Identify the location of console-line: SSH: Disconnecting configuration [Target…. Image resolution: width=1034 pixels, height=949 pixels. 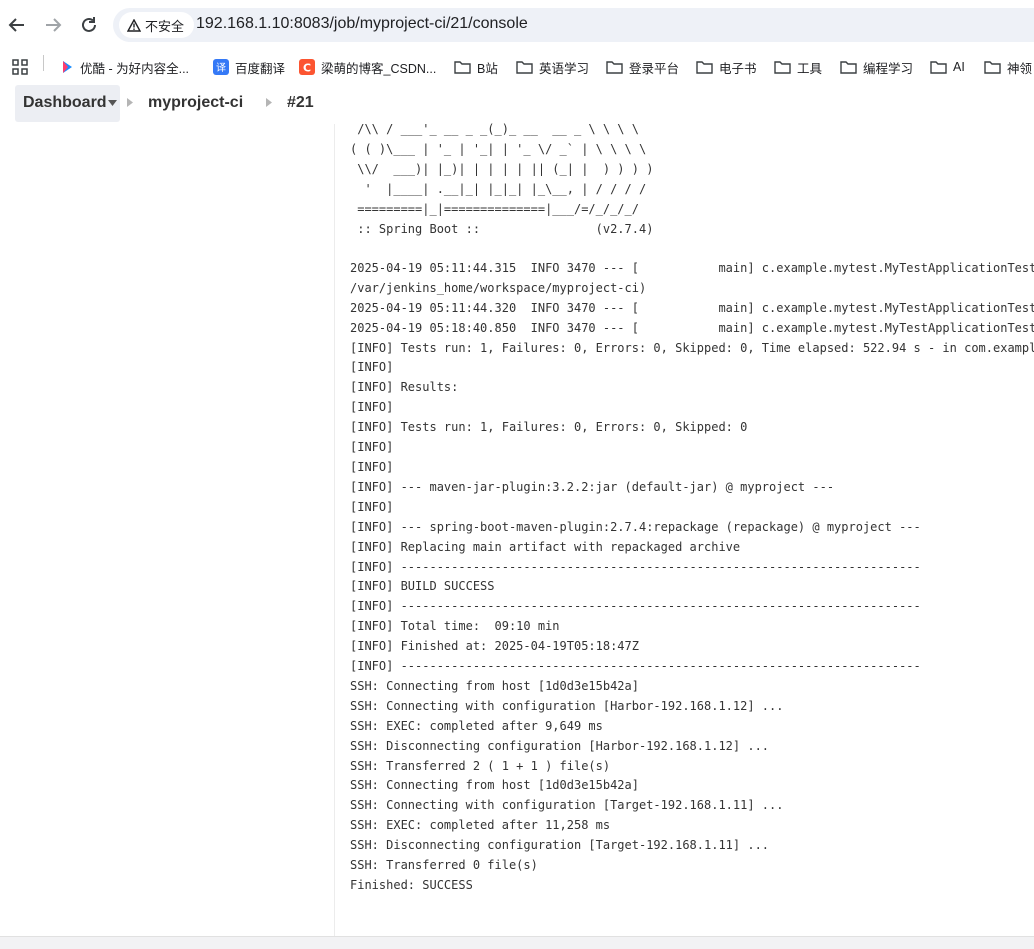
(560, 845).